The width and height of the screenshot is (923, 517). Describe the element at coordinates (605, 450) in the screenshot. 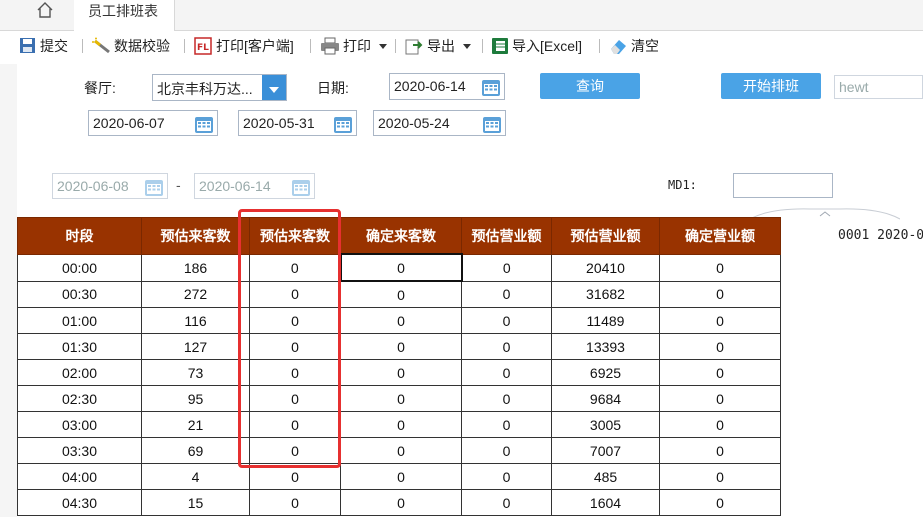

I see `cell-est-revenue-2: 7007` at that location.